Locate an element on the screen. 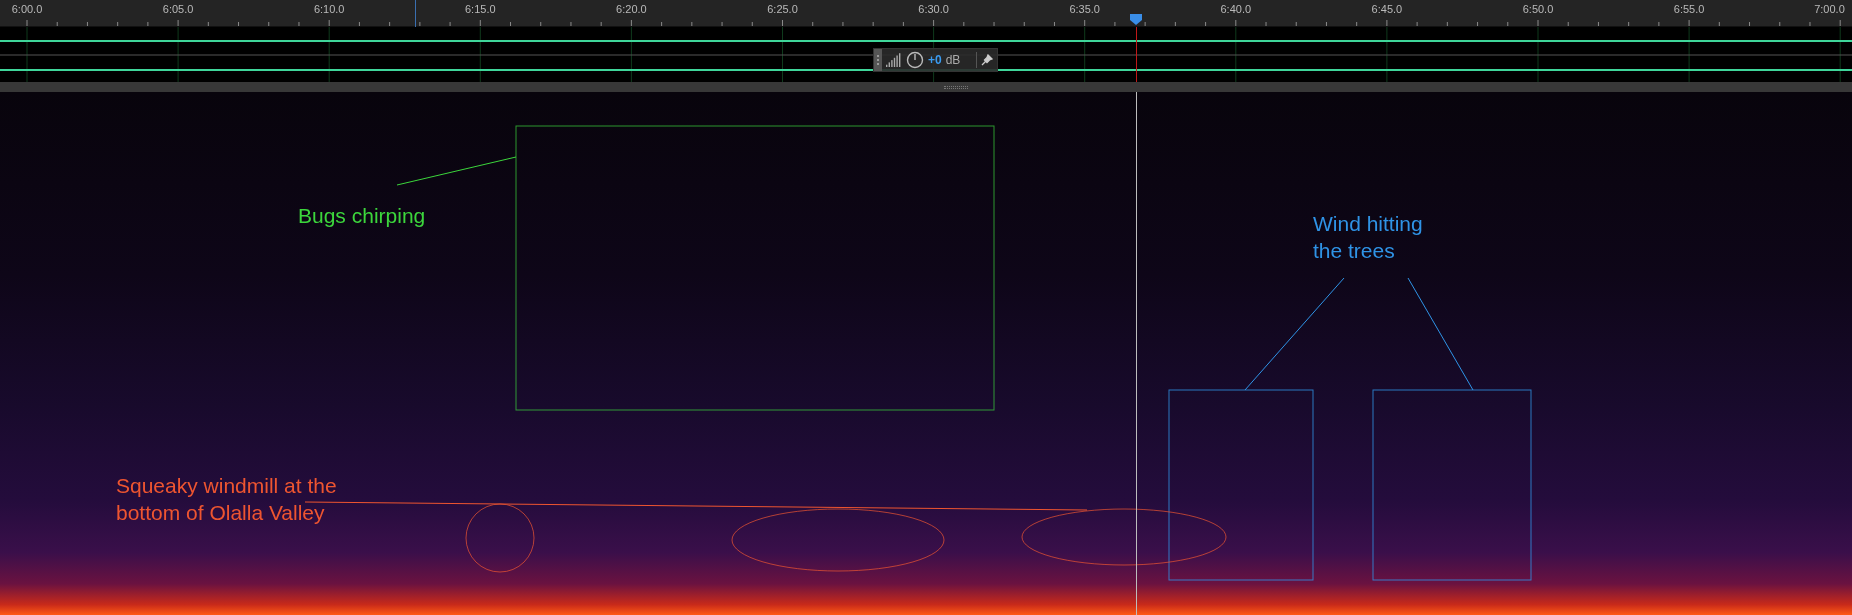  time-label: 6:55.0 is located at coordinates (1689, 9).